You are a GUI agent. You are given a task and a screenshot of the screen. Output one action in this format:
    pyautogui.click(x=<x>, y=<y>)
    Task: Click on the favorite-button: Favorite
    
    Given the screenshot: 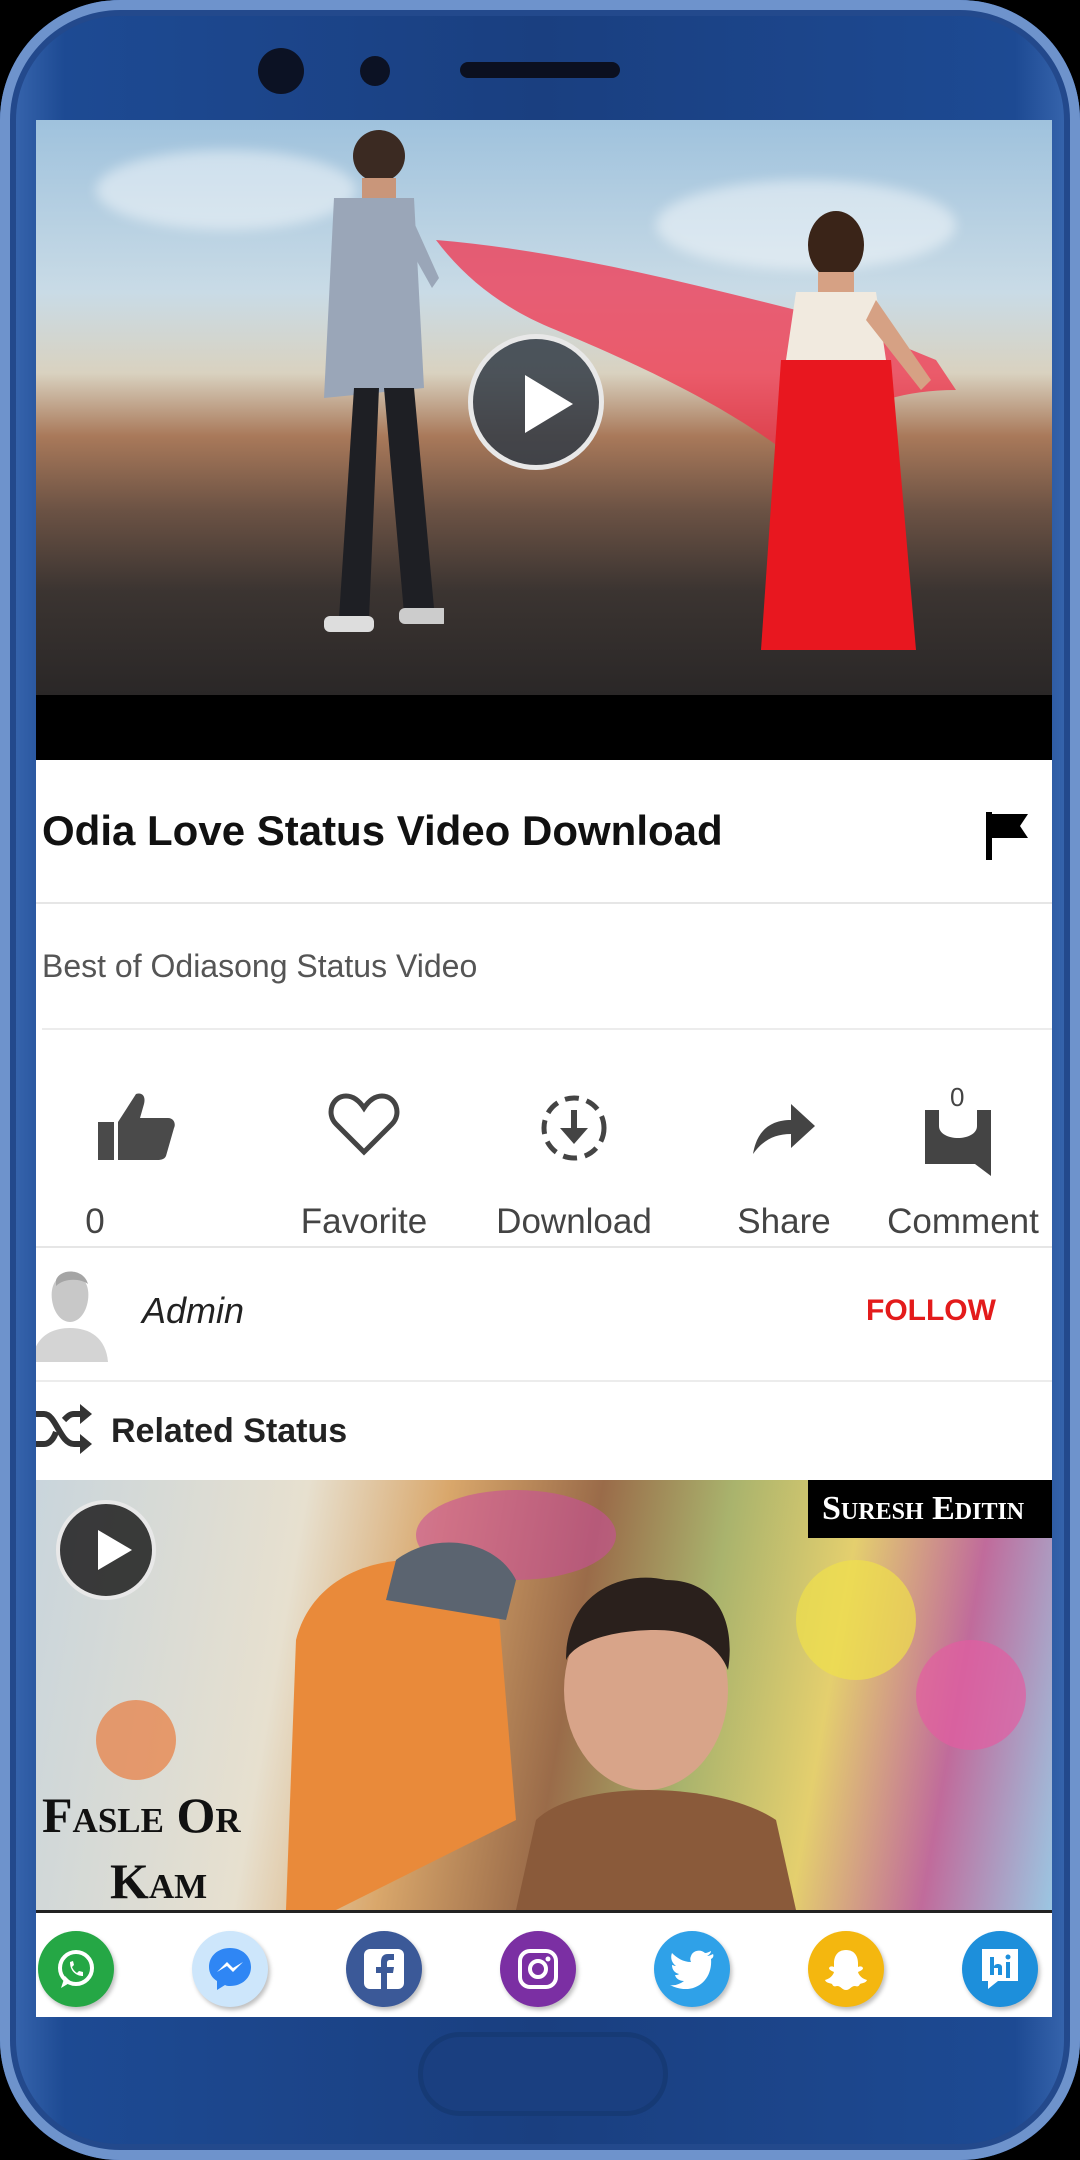 What is the action you would take?
    pyautogui.click(x=364, y=1138)
    